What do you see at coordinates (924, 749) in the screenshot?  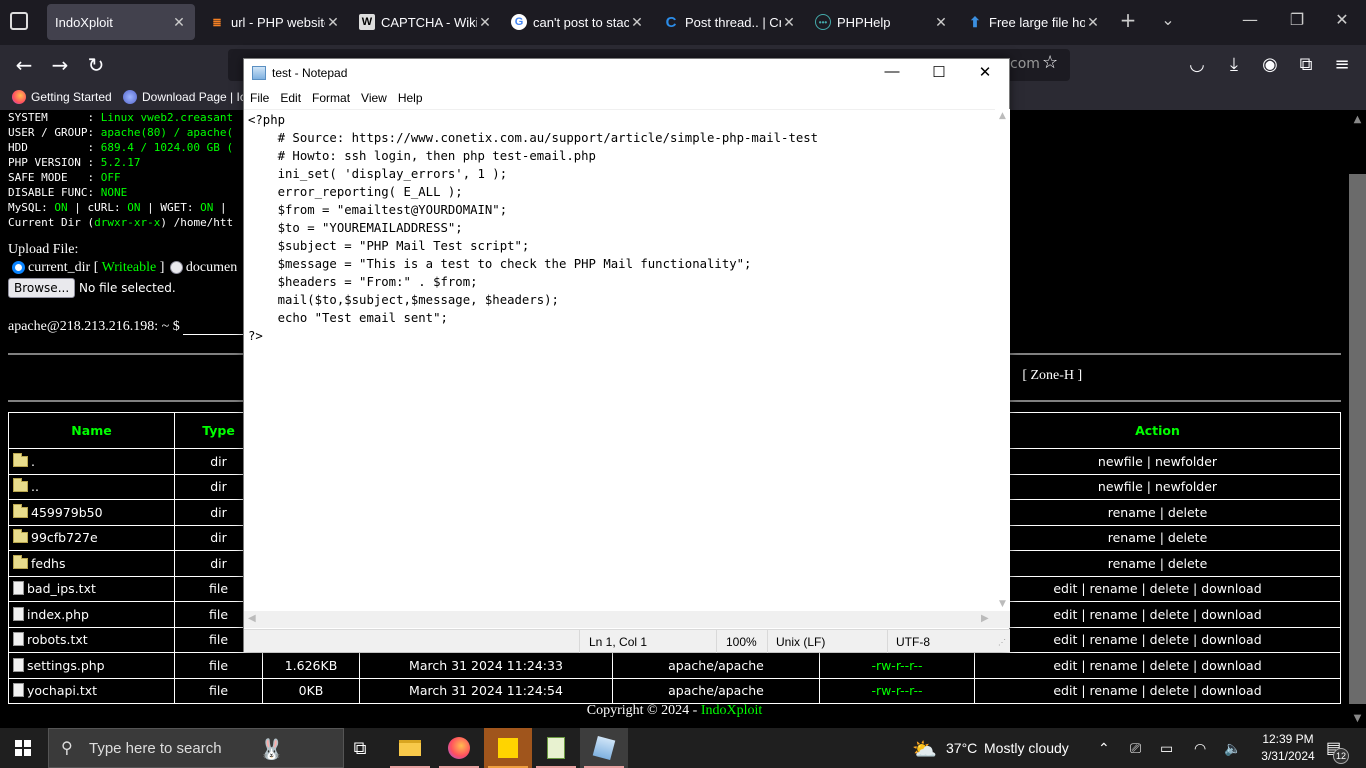 I see `weather-cloudy-icon: ⛅` at bounding box center [924, 749].